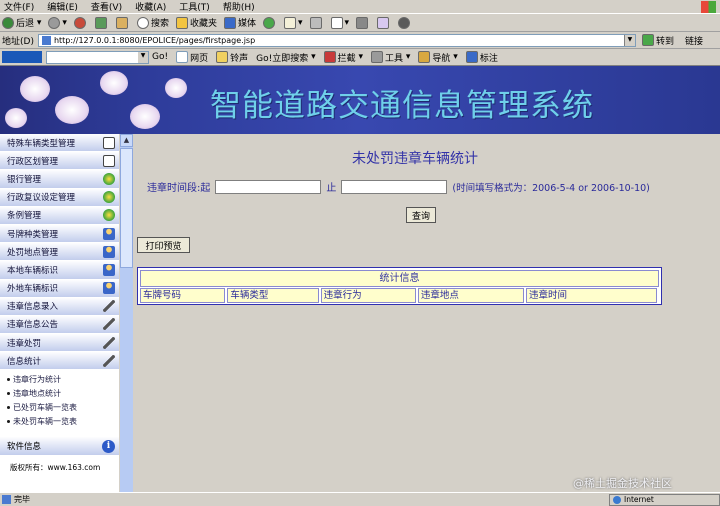 The image size is (720, 506). What do you see at coordinates (126, 140) in the screenshot?
I see `scroll-up-arrow-icon: ▲` at bounding box center [126, 140].